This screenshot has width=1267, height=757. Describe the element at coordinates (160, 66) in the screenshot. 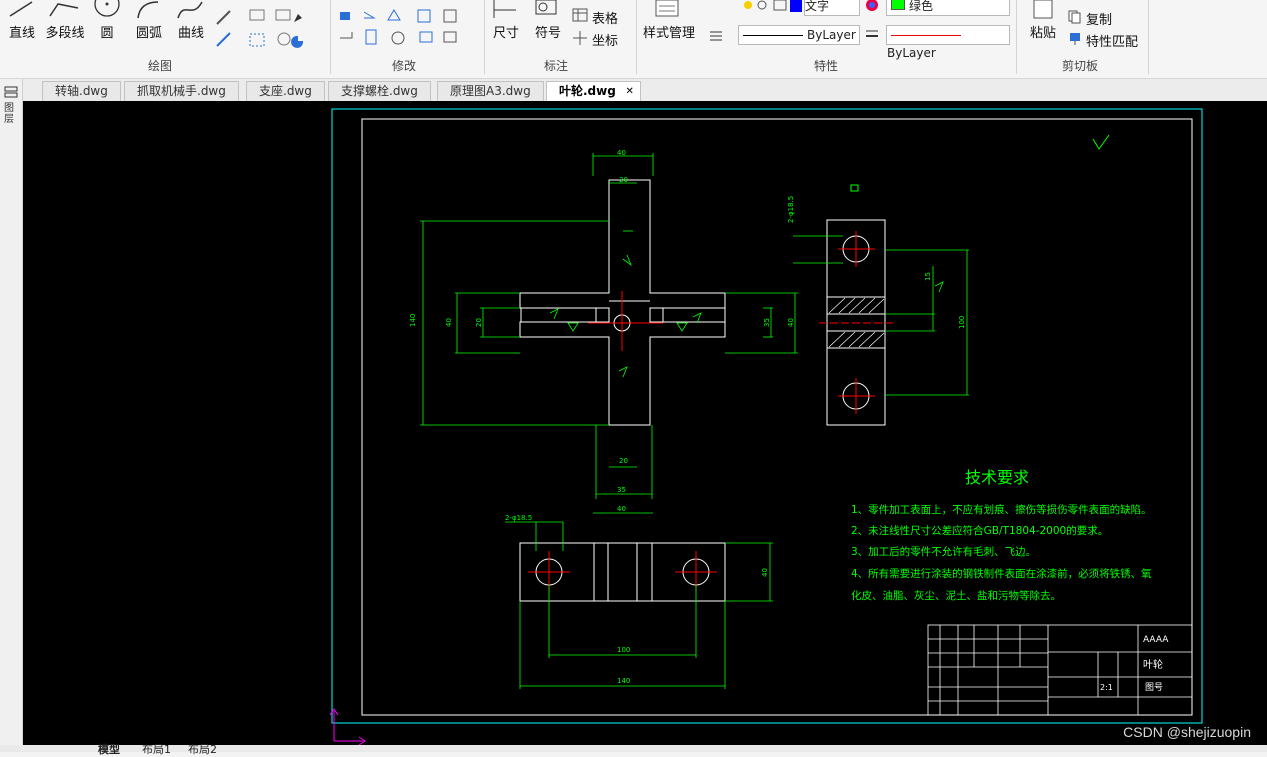

I see `draw-group-label: 绘图` at that location.